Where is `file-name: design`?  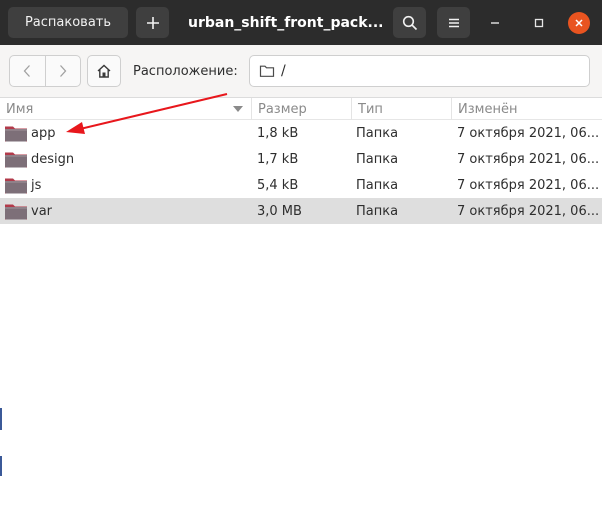 file-name: design is located at coordinates (53, 159).